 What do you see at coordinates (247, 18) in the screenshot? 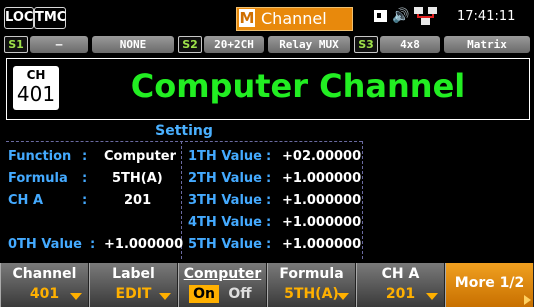
I see `window-letter: M` at bounding box center [247, 18].